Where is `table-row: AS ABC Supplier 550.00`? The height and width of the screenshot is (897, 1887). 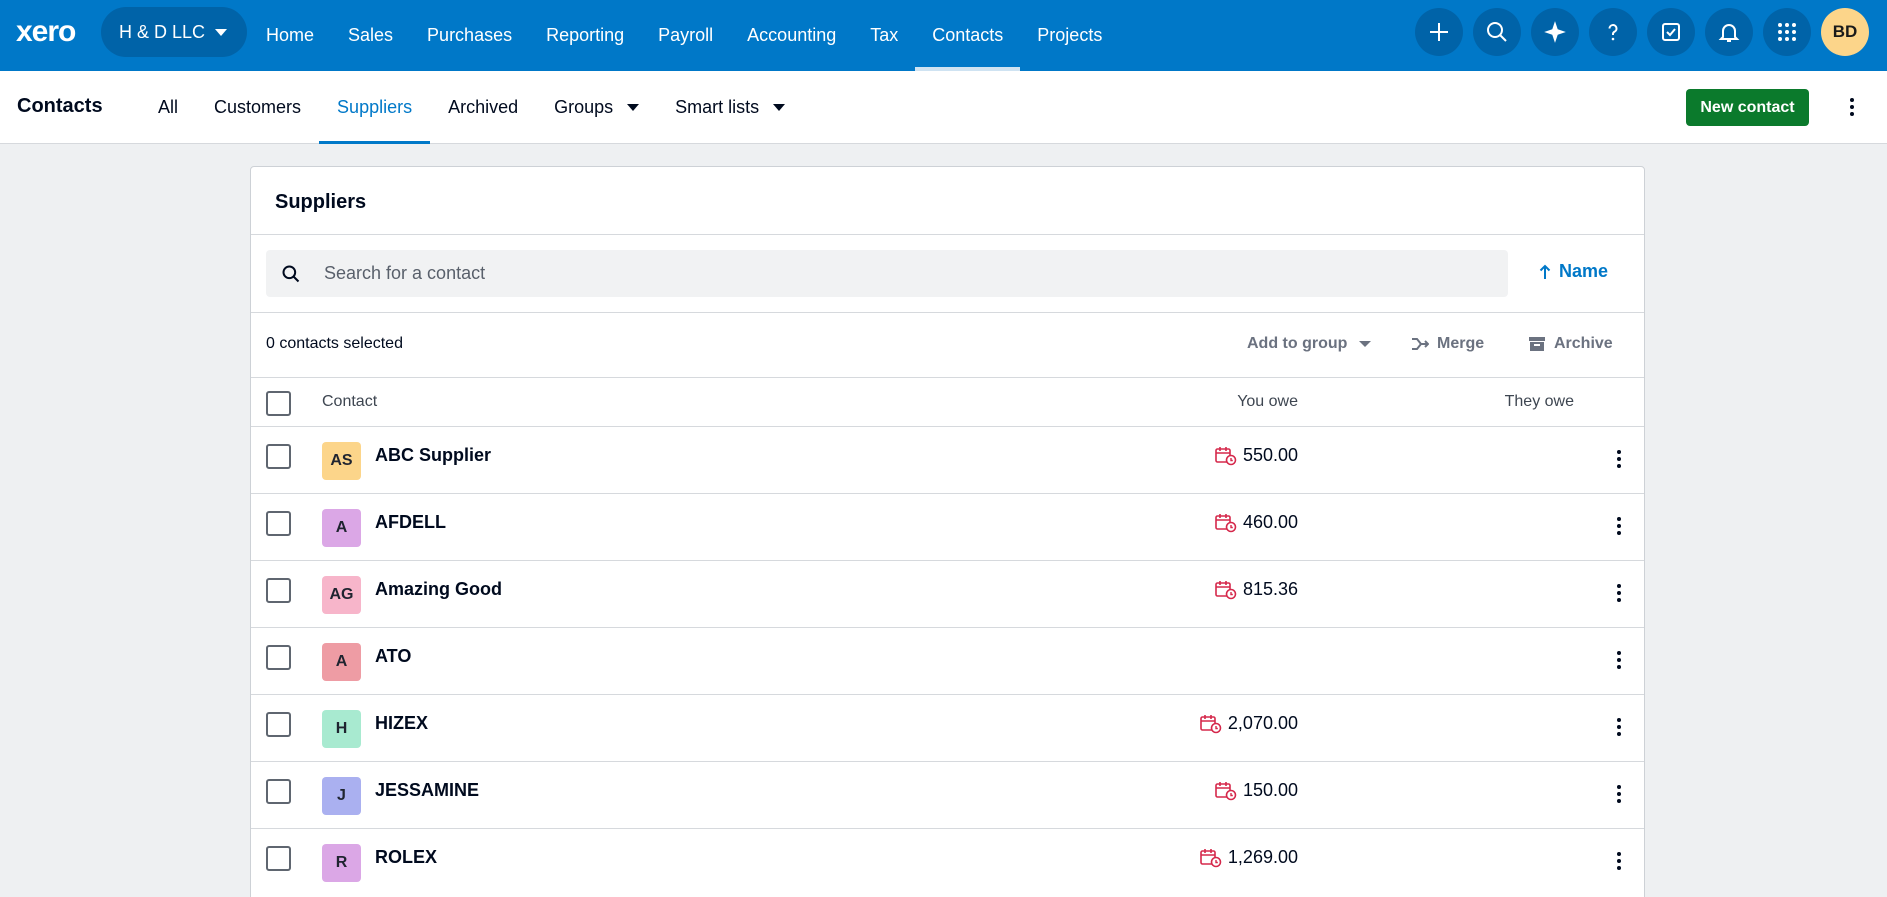
table-row: AS ABC Supplier 550.00 is located at coordinates (947, 459).